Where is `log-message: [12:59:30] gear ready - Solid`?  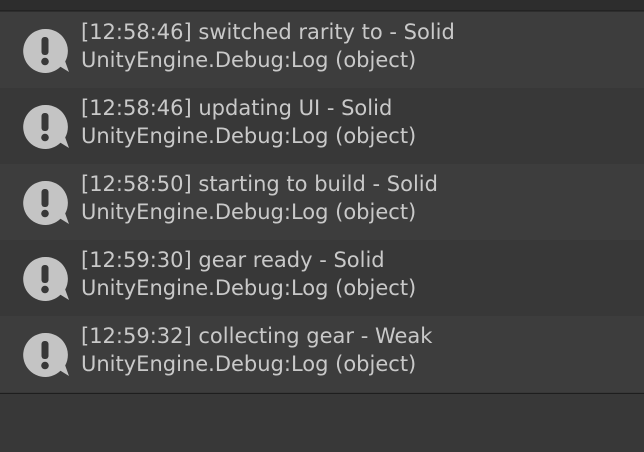
log-message: [12:59:30] gear ready - Solid is located at coordinates (233, 260).